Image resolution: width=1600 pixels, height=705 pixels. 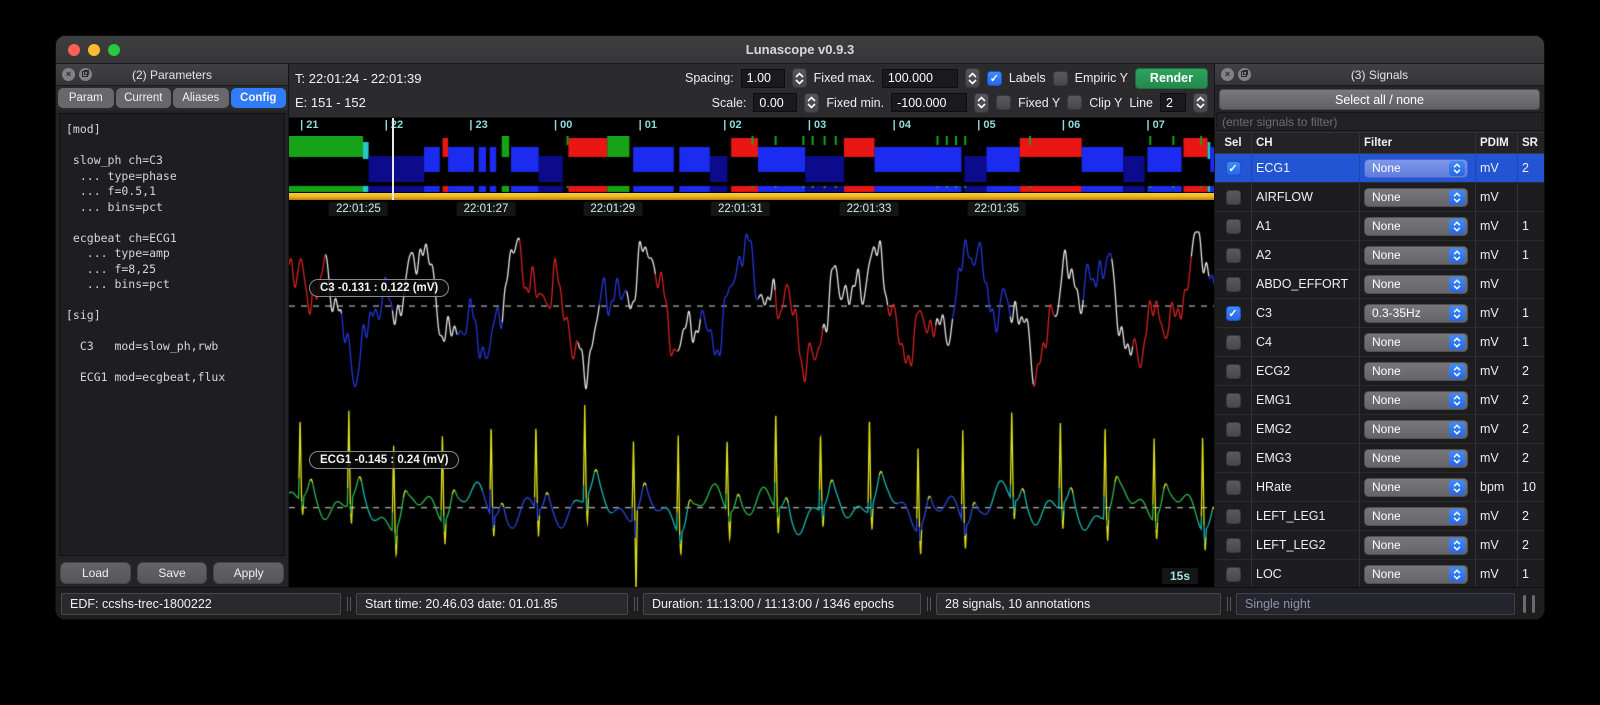 I want to click on signal-row-a2: A2 None mV 1, so click(x=1379, y=255).